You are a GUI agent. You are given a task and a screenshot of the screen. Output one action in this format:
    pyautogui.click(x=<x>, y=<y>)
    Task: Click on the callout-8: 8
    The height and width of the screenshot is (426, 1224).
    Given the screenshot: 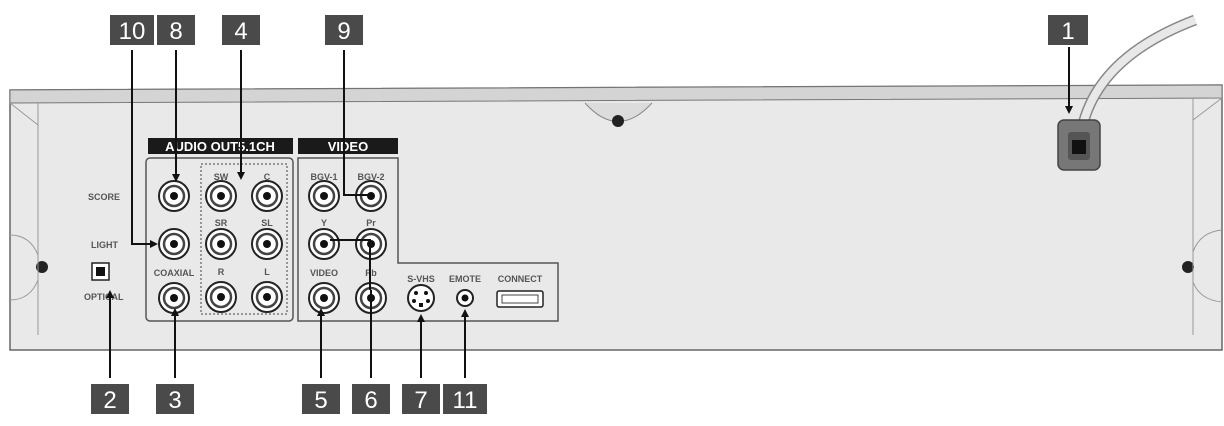 What is the action you would take?
    pyautogui.click(x=176, y=30)
    